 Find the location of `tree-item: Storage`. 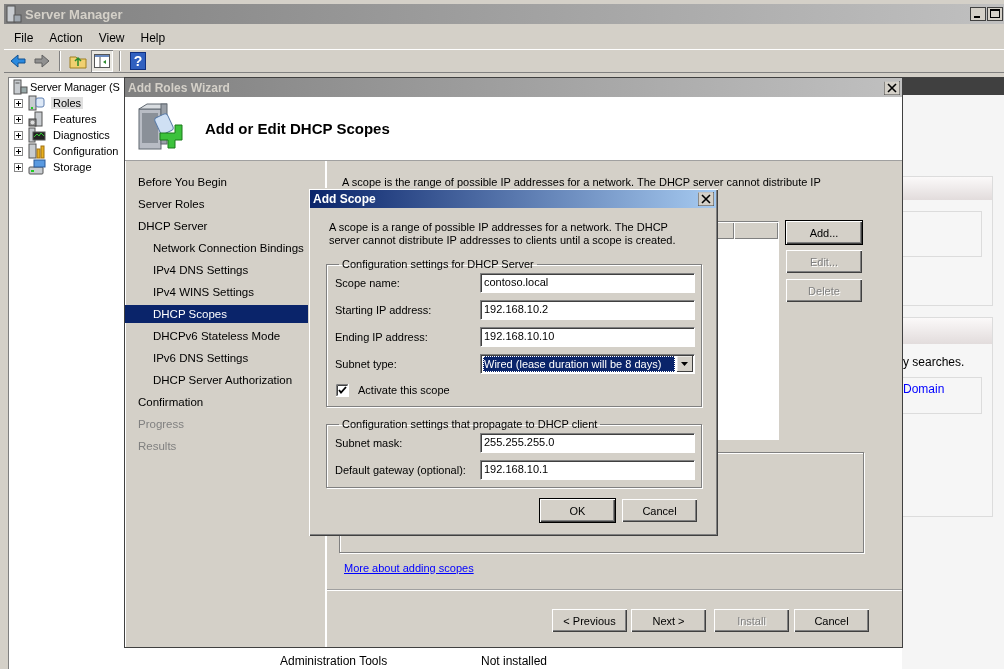

tree-item: Storage is located at coordinates (72, 167).